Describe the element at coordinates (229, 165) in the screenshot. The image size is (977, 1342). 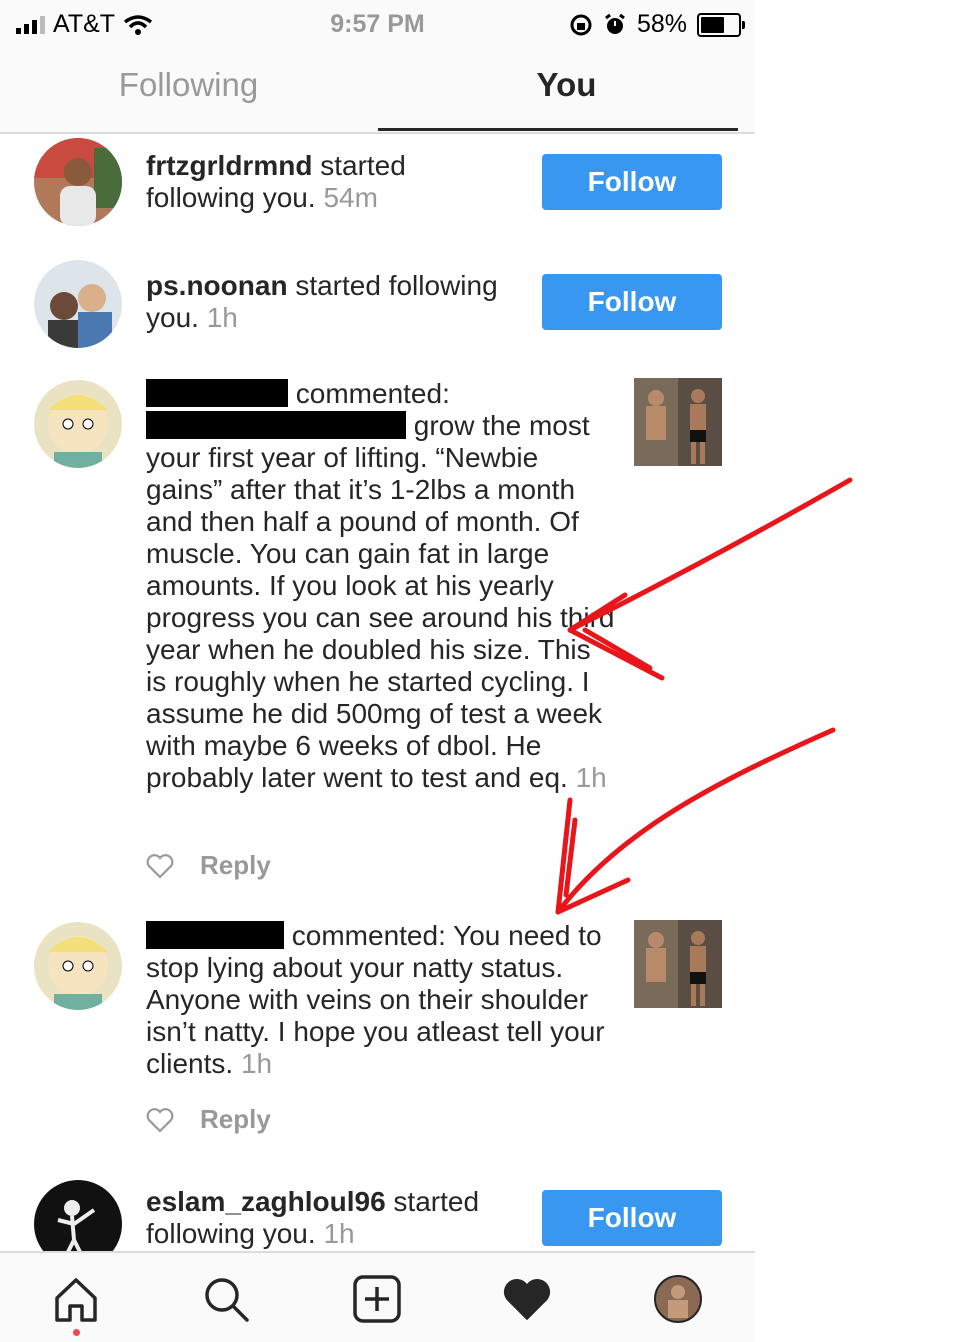
I see `username: frtzgrldrmnd` at that location.